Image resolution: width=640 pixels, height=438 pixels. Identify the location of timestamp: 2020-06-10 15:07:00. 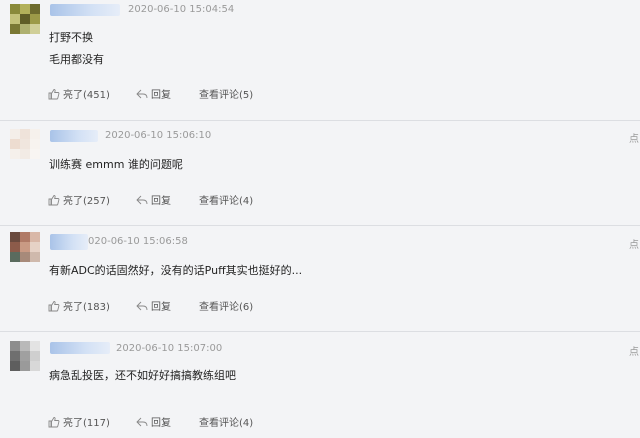
(169, 348).